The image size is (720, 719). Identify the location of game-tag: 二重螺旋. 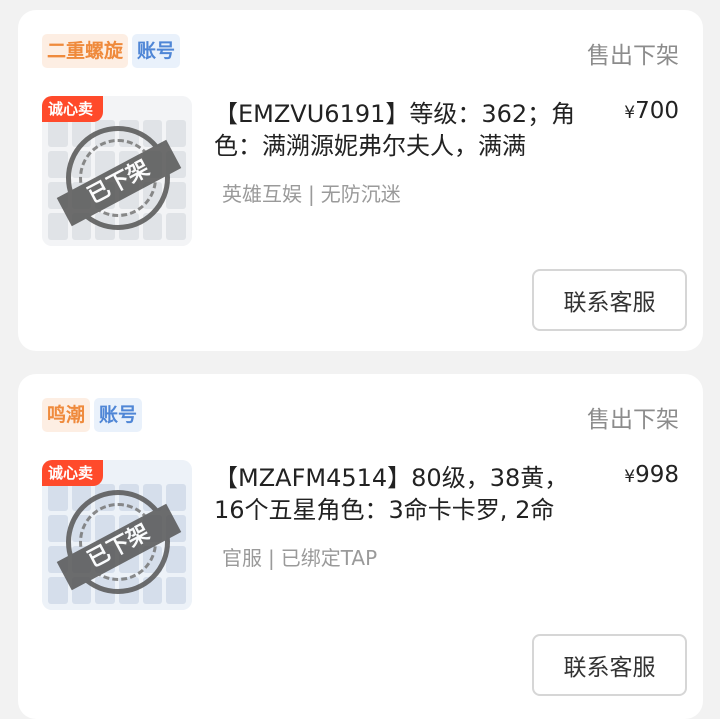
(85, 51).